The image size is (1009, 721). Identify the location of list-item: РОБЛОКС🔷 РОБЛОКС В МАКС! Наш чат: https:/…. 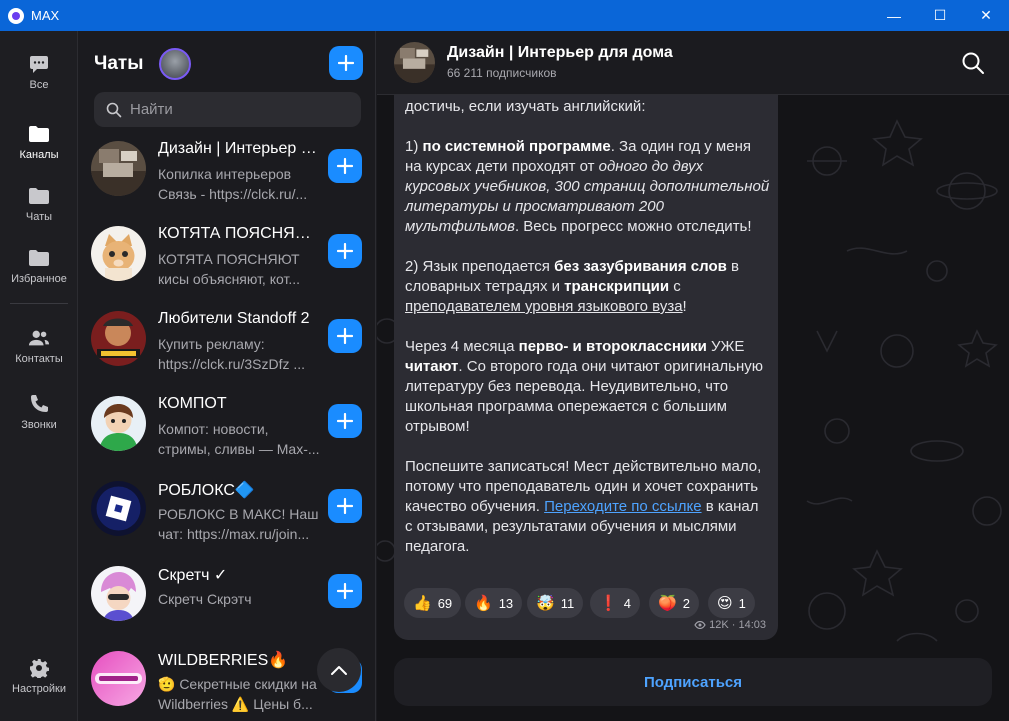
(227, 512).